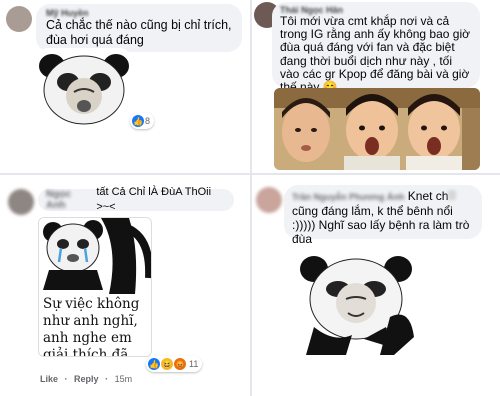  Describe the element at coordinates (95, 256) in the screenshot. I see `crying-panda-image` at that location.